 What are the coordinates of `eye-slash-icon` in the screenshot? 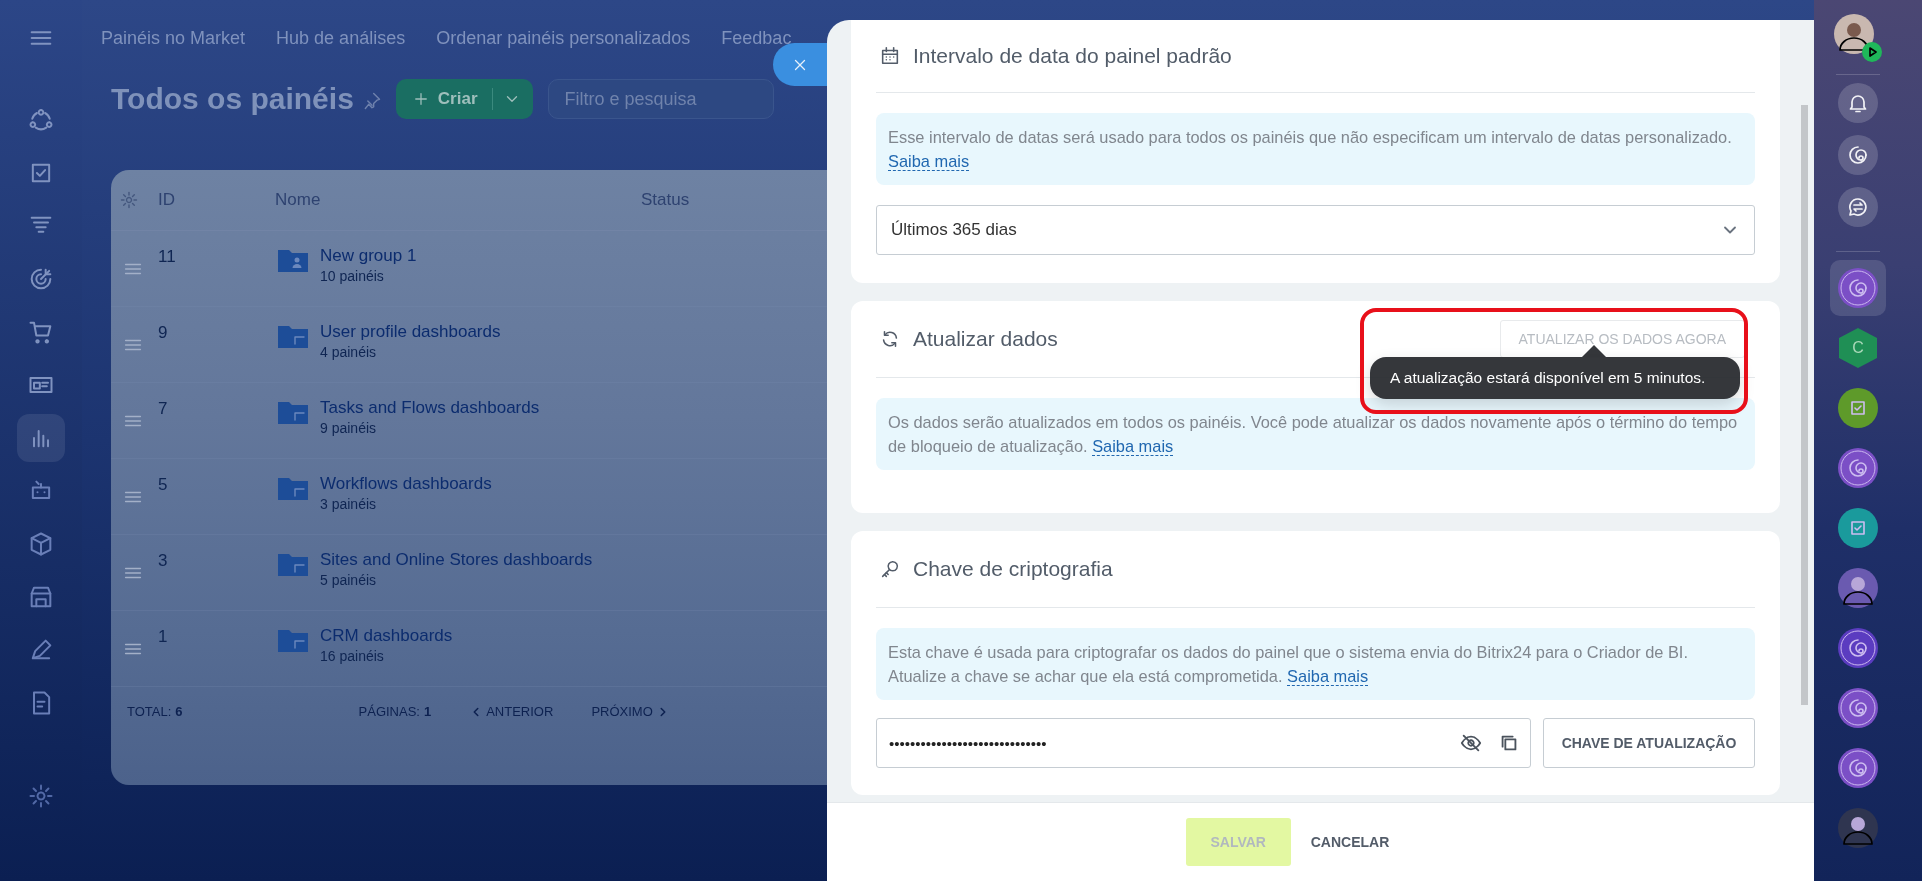 It's located at (1471, 743).